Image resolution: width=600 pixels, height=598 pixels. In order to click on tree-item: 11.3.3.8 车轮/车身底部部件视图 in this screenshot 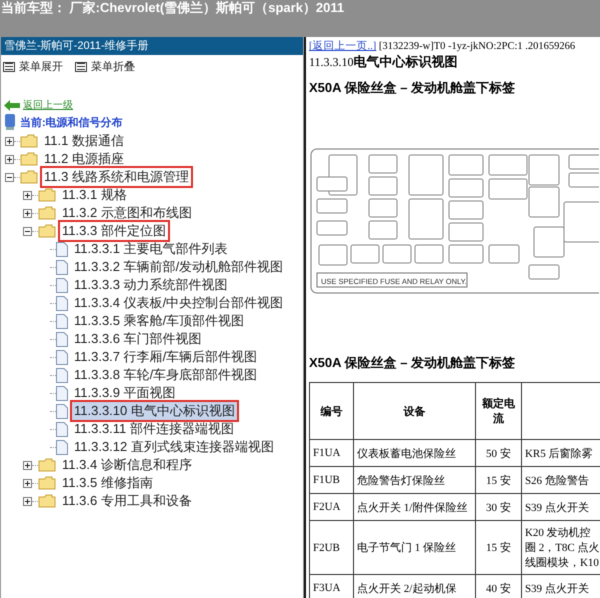, I will do `click(166, 375)`.